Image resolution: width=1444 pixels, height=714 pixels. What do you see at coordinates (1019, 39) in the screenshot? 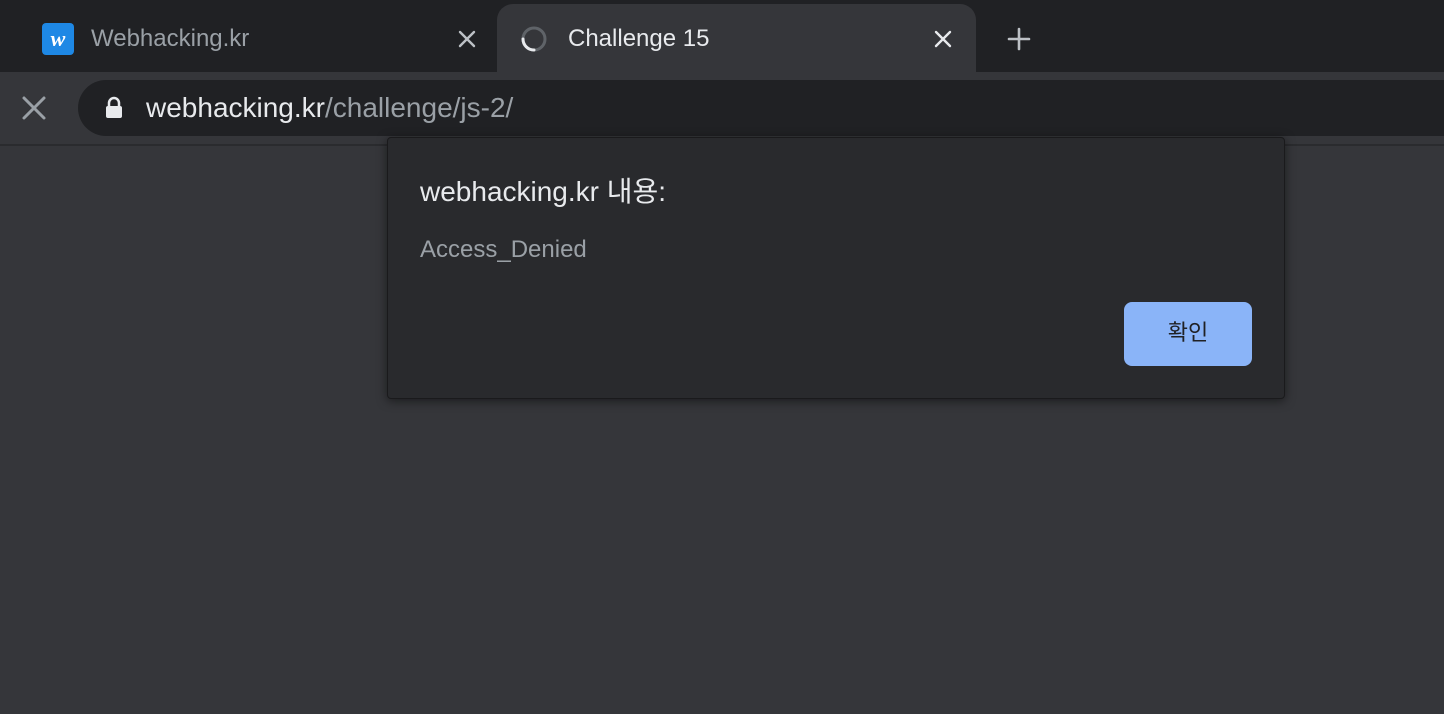
I see `new-tab-plus-icon` at bounding box center [1019, 39].